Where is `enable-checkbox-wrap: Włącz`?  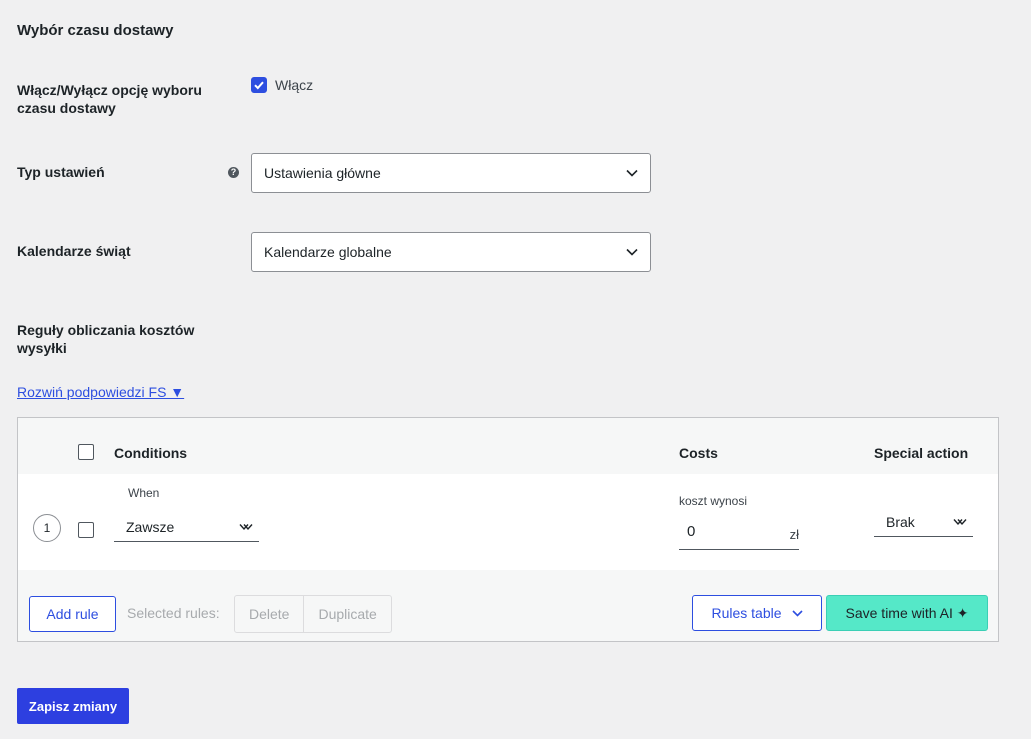
enable-checkbox-wrap: Włącz is located at coordinates (282, 85).